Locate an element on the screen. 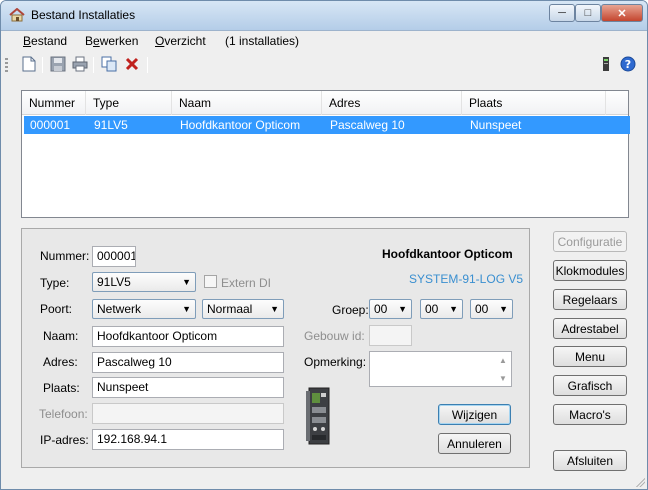 The height and width of the screenshot is (490, 648). poort-mode-select: Normaal ▼ is located at coordinates (243, 309).